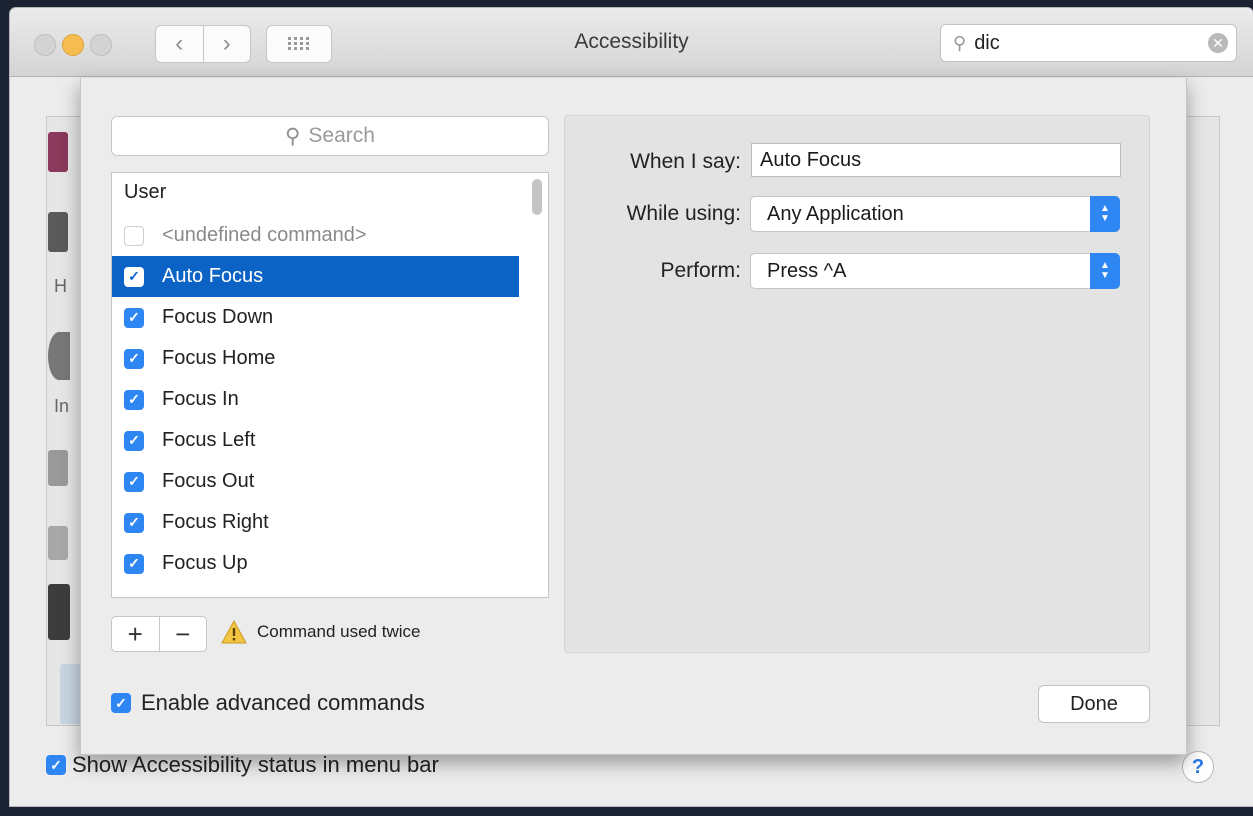  What do you see at coordinates (218, 317) in the screenshot?
I see `command-label: Focus Down` at bounding box center [218, 317].